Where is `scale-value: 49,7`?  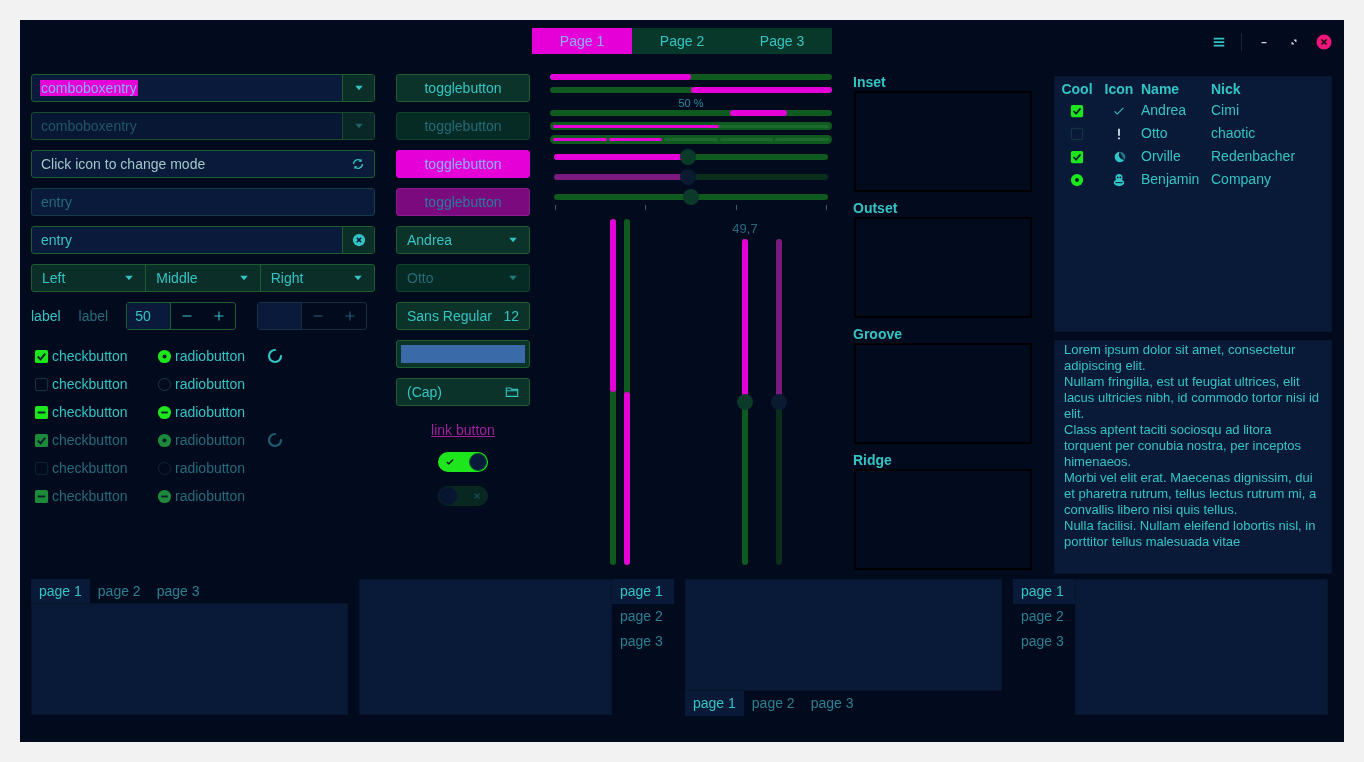 scale-value: 49,7 is located at coordinates (745, 229).